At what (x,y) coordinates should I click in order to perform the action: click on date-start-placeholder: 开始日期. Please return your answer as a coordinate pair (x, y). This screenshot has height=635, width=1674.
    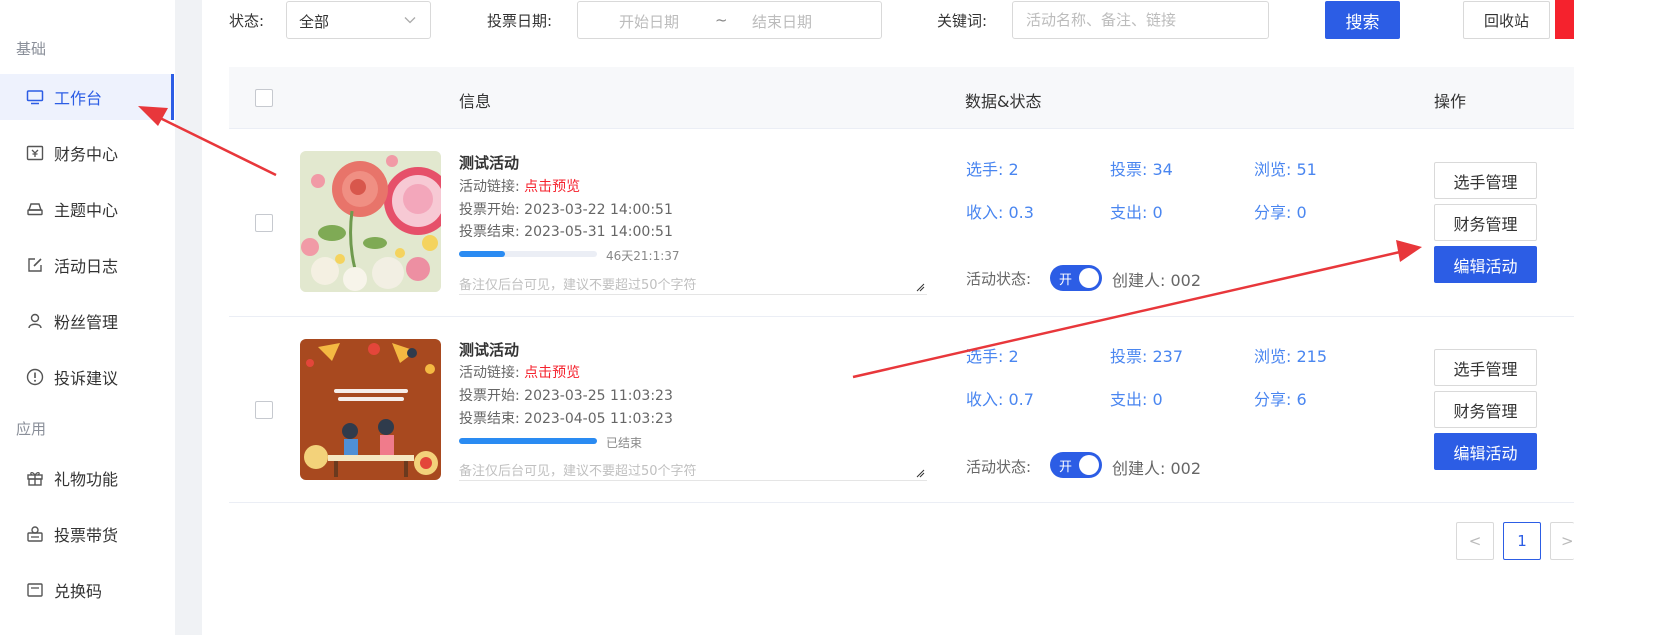
    Looking at the image, I should click on (649, 22).